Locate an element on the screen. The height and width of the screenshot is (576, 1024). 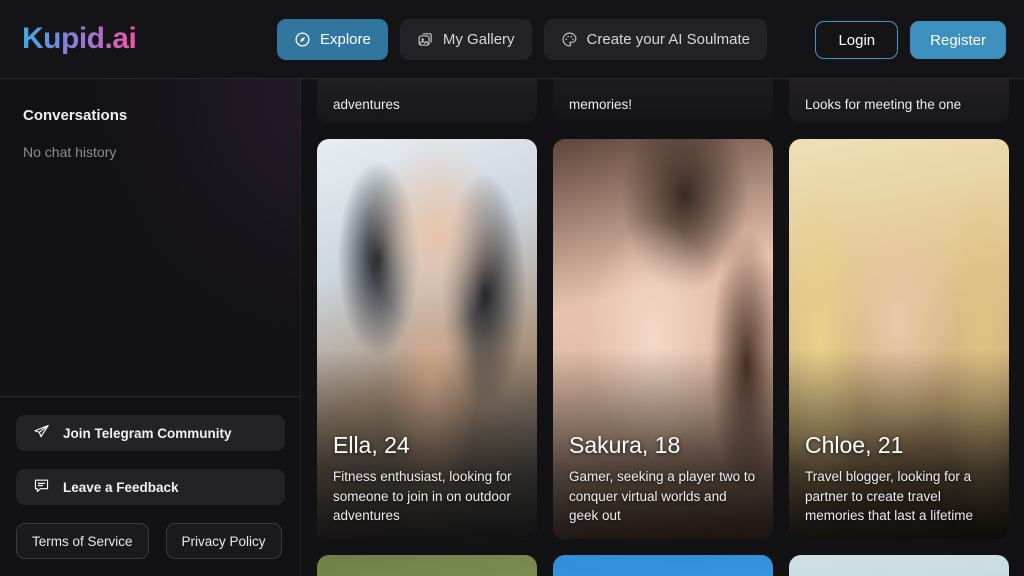
card-cut-text: adventures is located at coordinates (366, 104).